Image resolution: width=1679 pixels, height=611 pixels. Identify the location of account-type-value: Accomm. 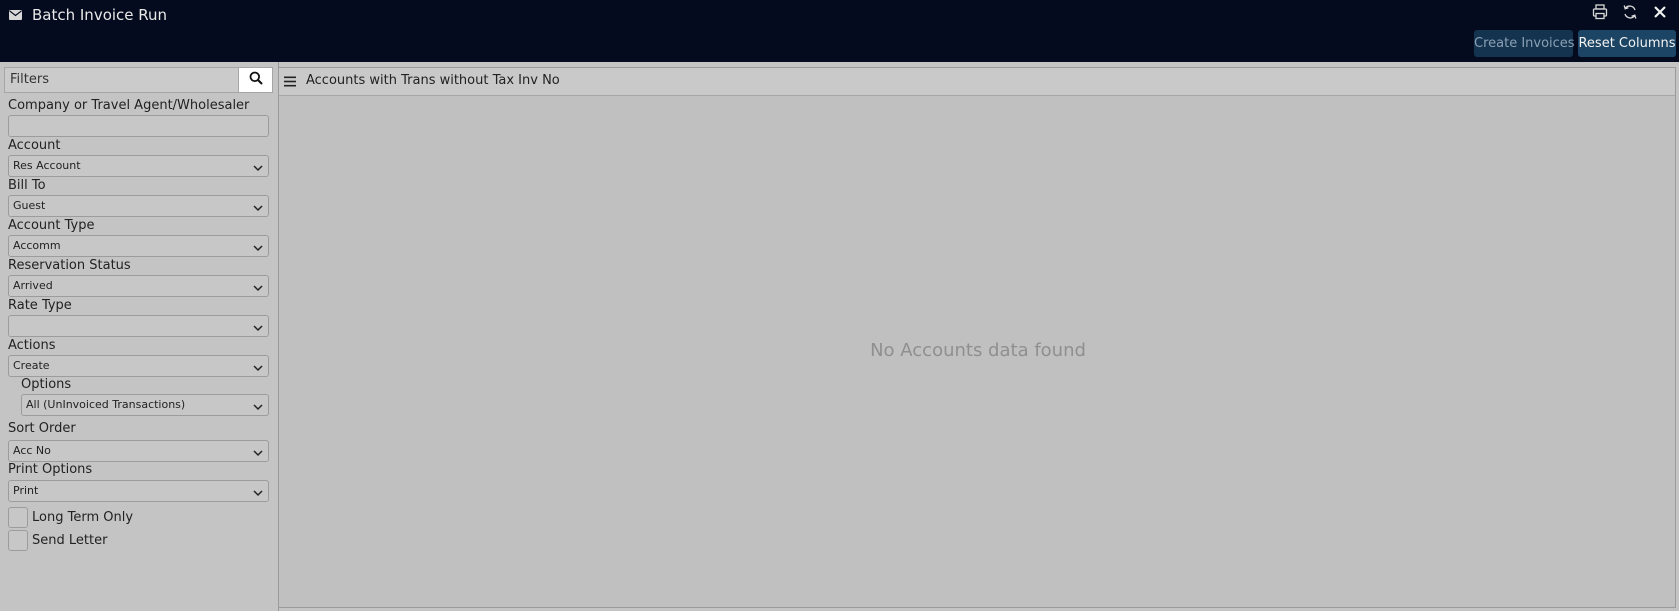
(37, 245).